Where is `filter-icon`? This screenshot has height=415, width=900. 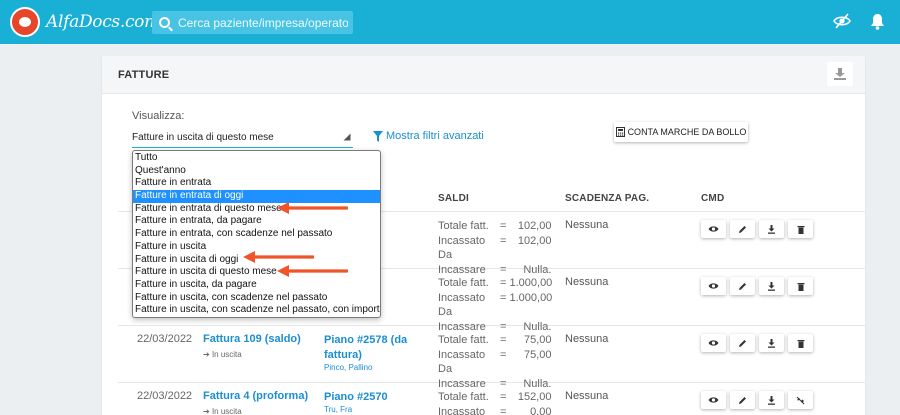
filter-icon is located at coordinates (378, 136).